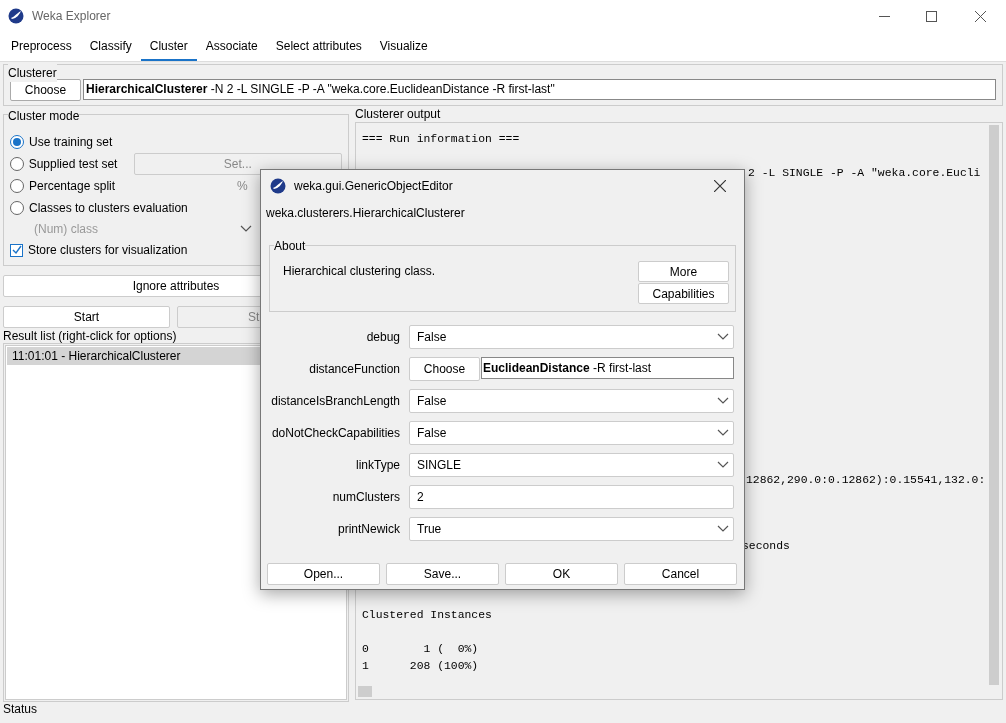 This screenshot has height=723, width=1006. What do you see at coordinates (368, 529) in the screenshot?
I see `property-label: printNewick` at bounding box center [368, 529].